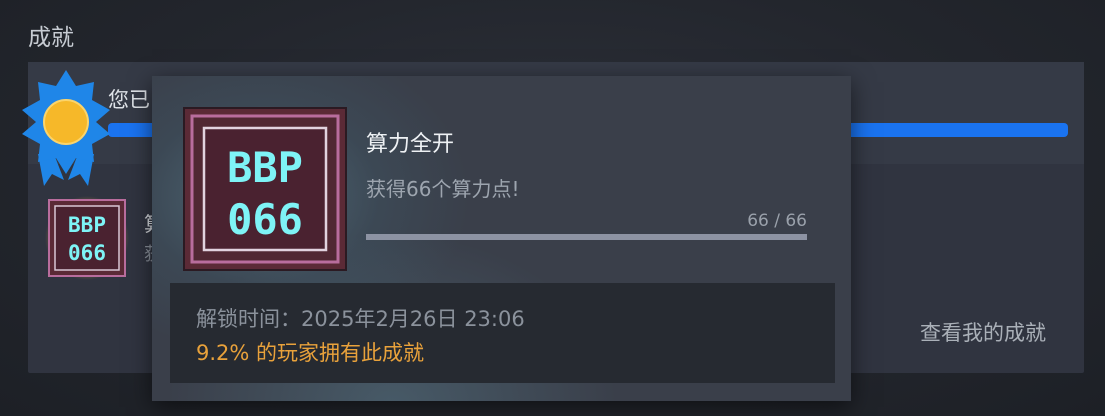 This screenshot has height=416, width=1105. I want to click on achievement-medal-icon, so click(66, 128).